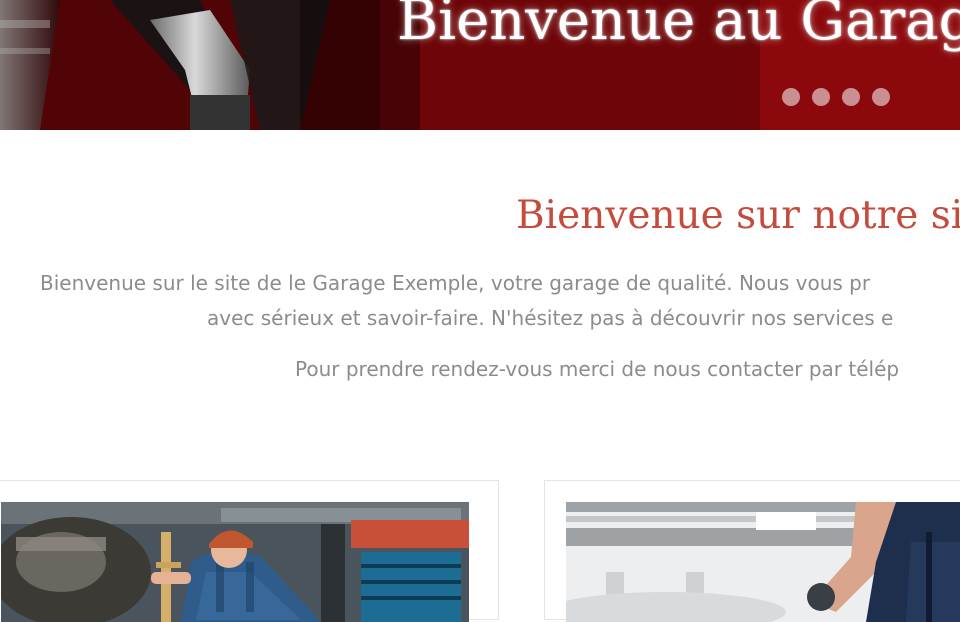  What do you see at coordinates (763, 562) in the screenshot?
I see `mechanic-service-photo` at bounding box center [763, 562].